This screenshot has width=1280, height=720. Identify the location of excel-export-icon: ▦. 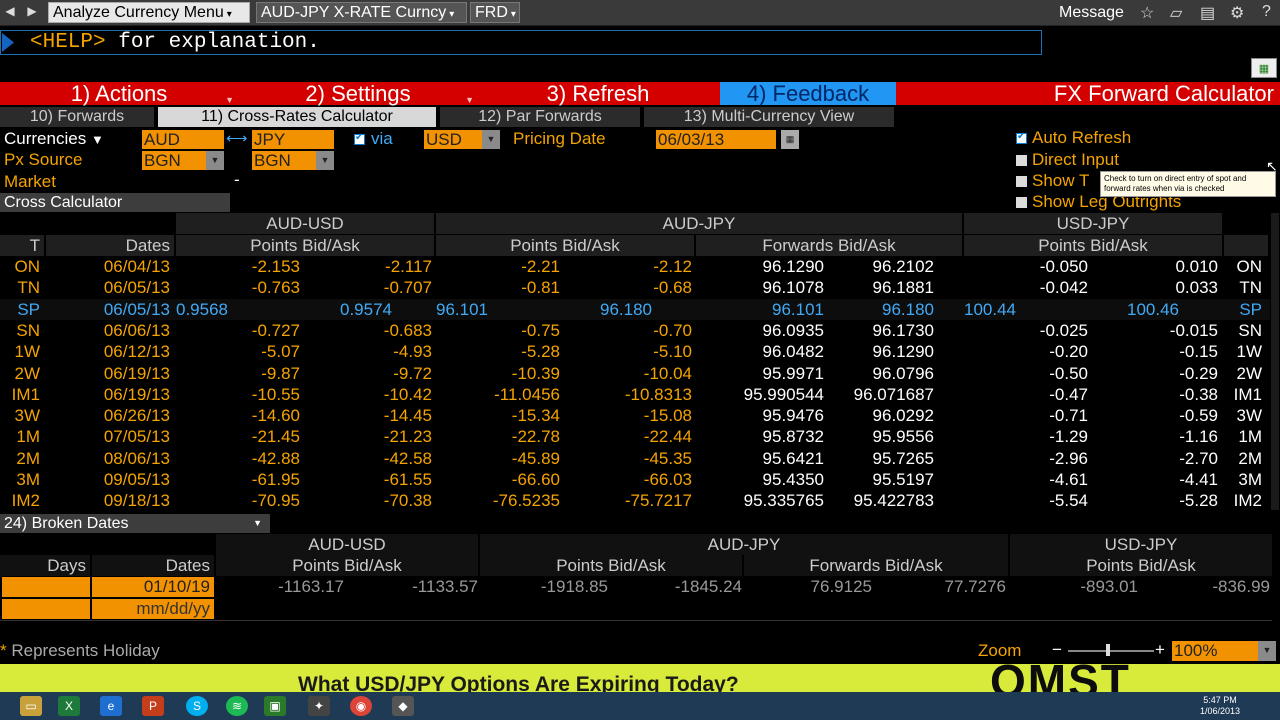
(1264, 68).